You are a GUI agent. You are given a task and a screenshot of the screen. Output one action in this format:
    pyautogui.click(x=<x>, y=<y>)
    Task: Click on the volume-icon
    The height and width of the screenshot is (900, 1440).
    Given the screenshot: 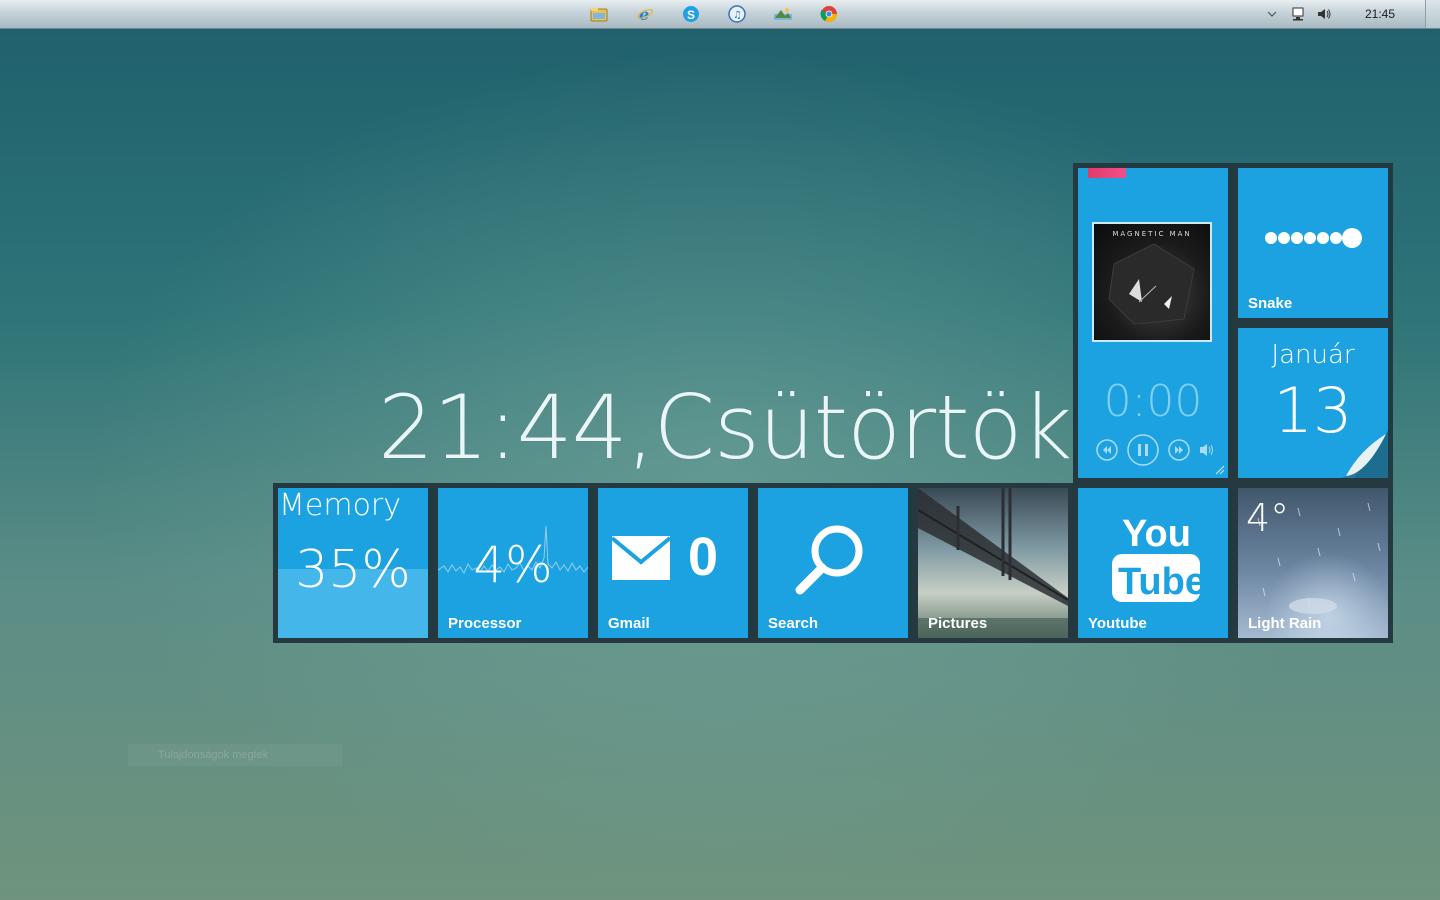 What is the action you would take?
    pyautogui.click(x=1324, y=14)
    